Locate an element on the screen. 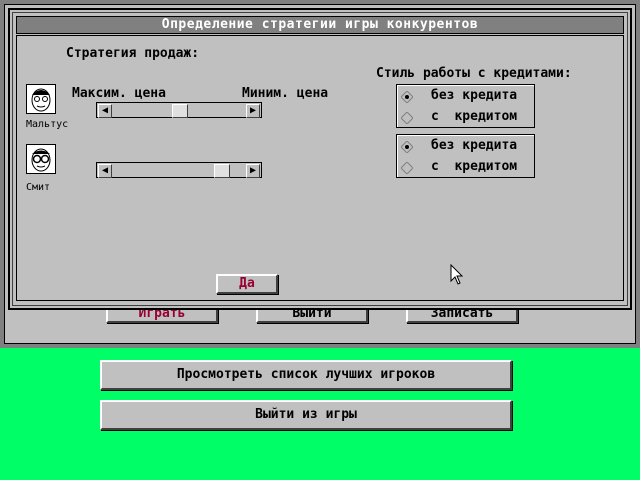  price-slider-maltus: ◀ ▶ is located at coordinates (179, 110).